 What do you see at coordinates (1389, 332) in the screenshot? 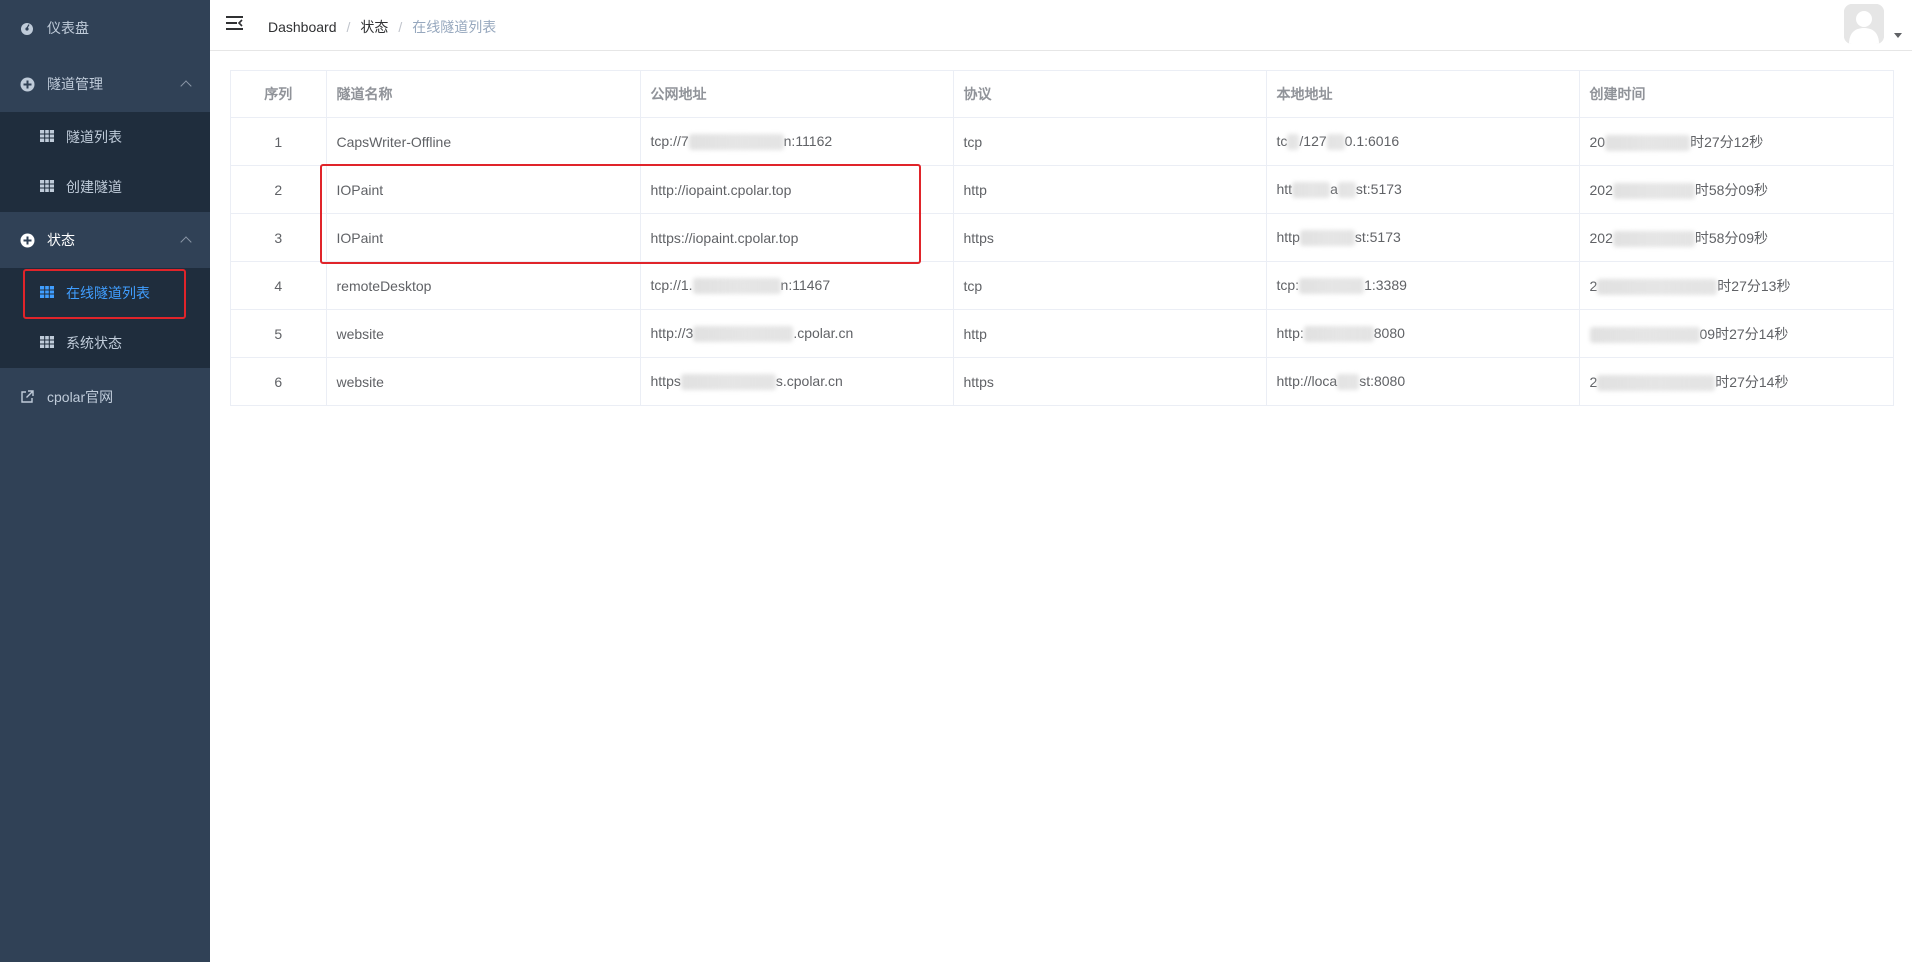
I see `cell-text: 8080` at bounding box center [1389, 332].